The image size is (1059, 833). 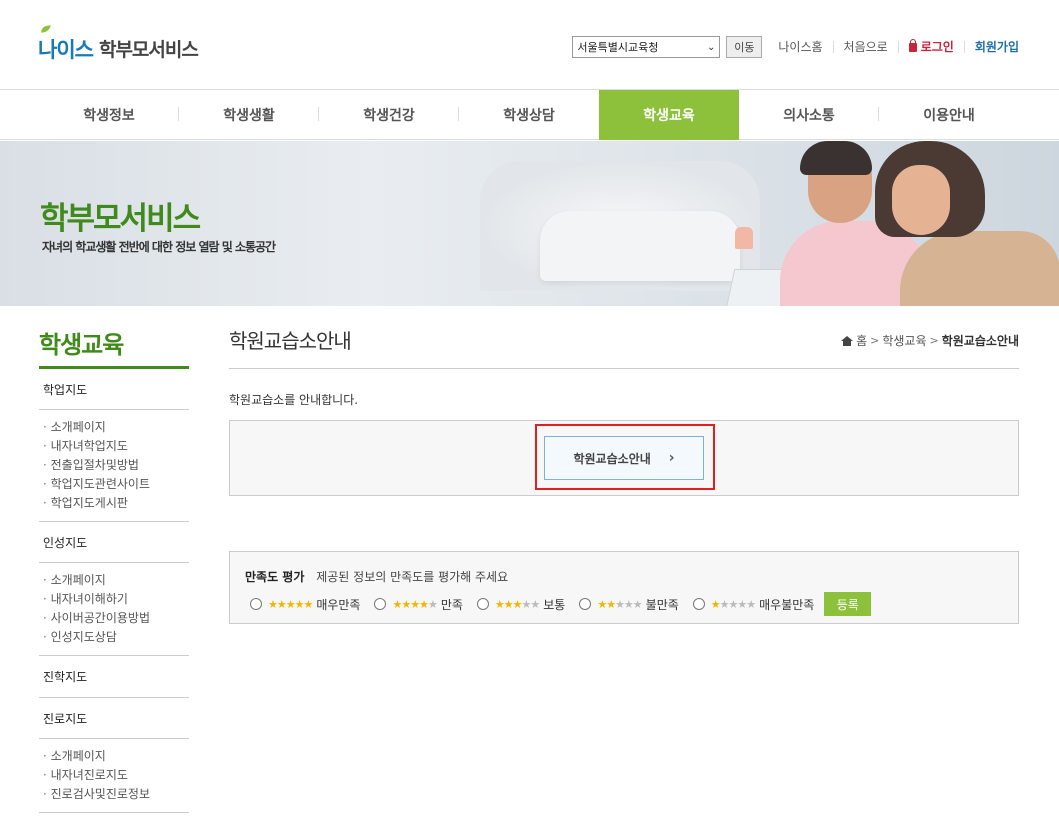 I want to click on academy-info-button: 학원교습소안내 ›, so click(x=624, y=458).